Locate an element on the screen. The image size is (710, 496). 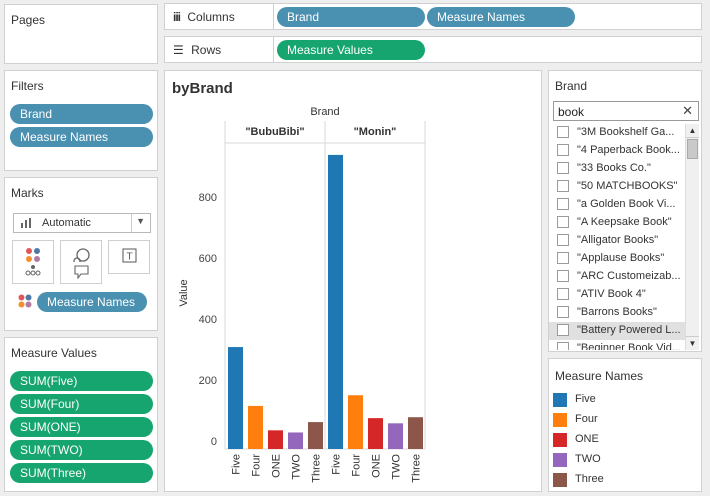
filters-shelf: Filters Brand Measure Names is located at coordinates (81, 120).